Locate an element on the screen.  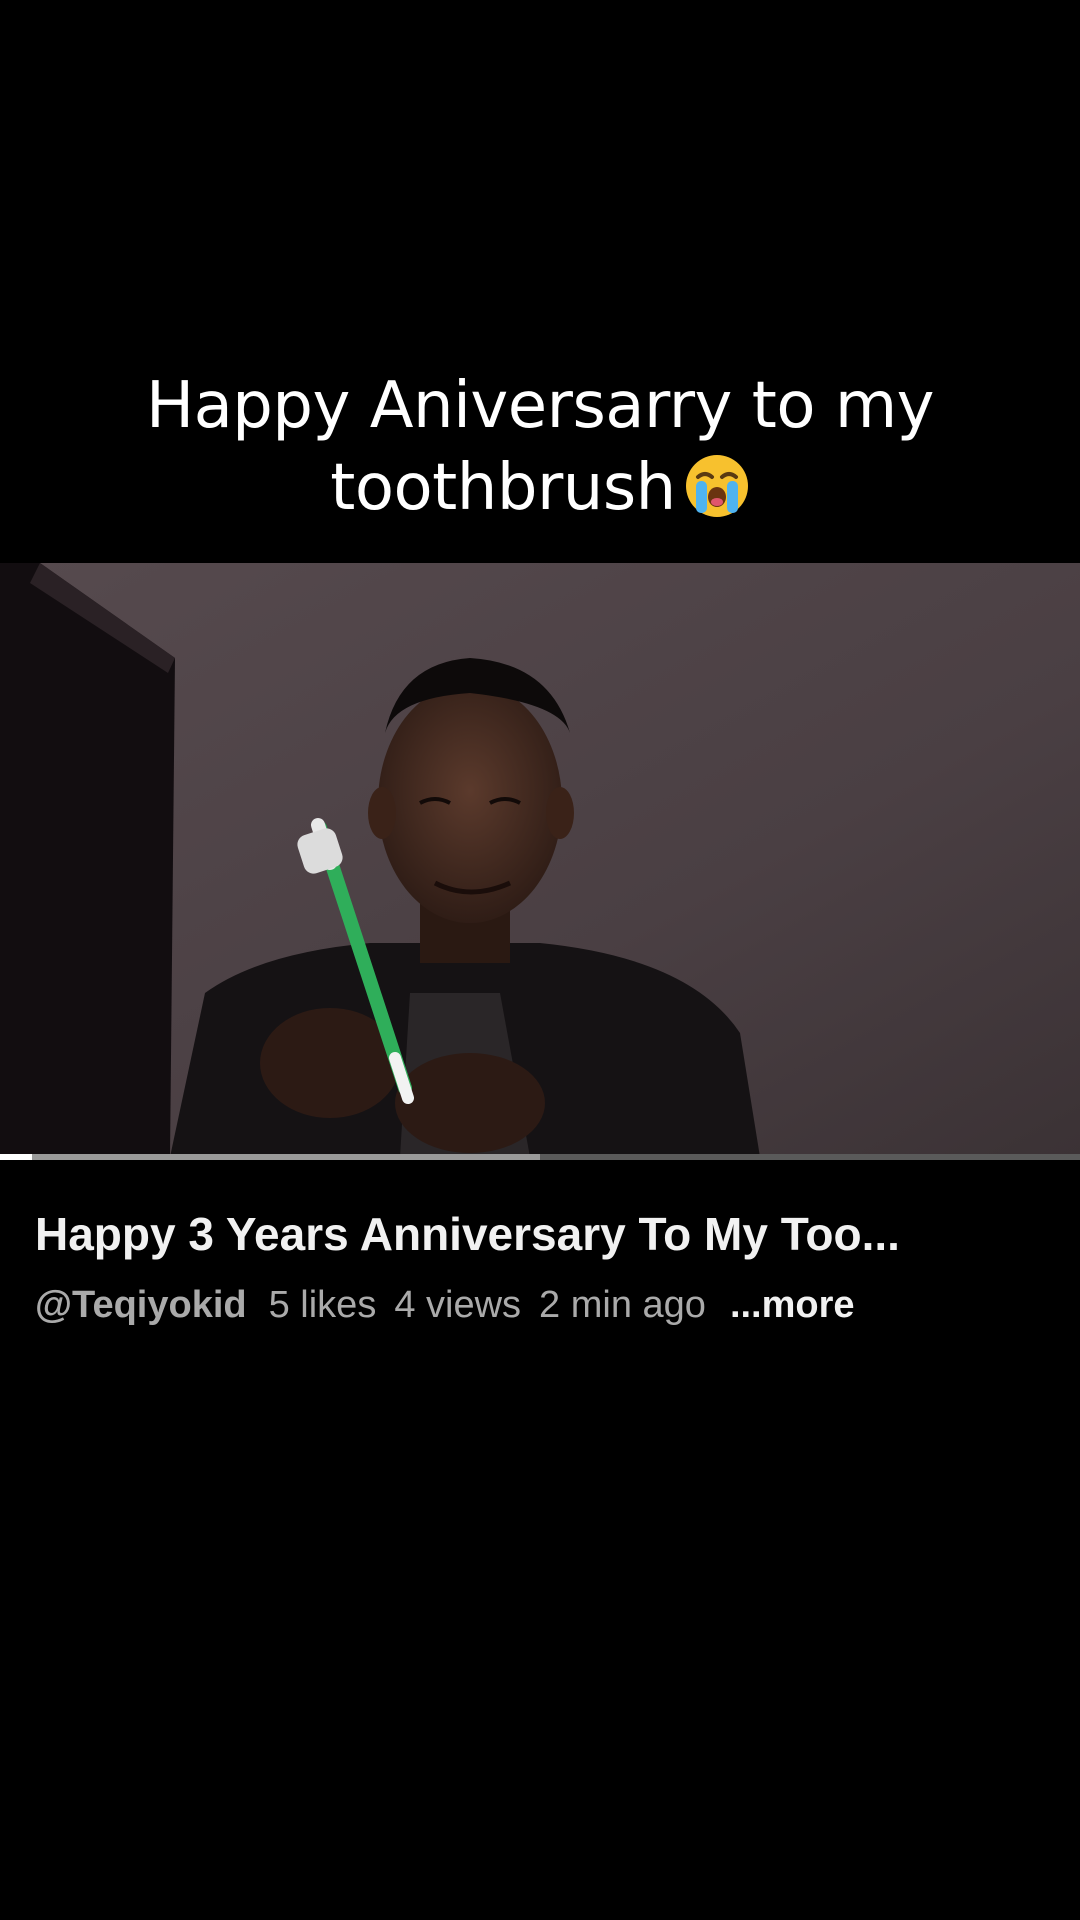
video-caption: Happy Aniversarry to my toothbrush is located at coordinates (540, 447).